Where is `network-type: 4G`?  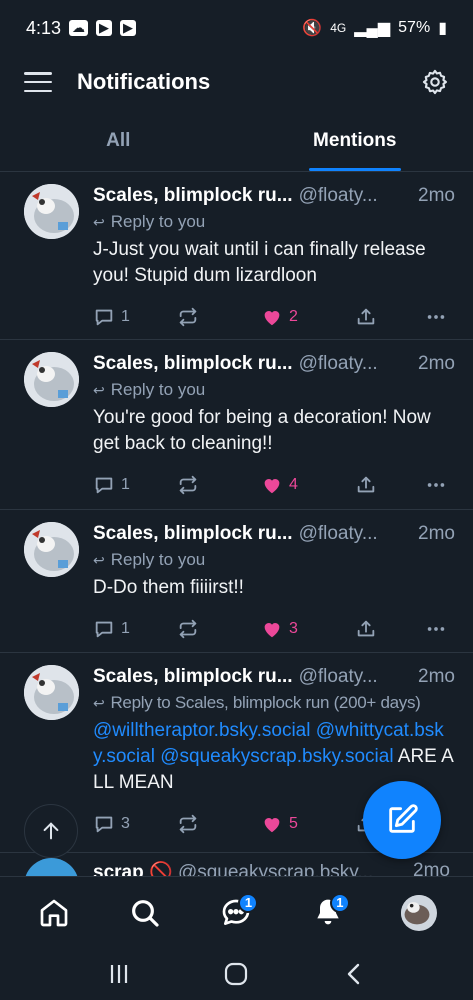
network-type: 4G is located at coordinates (338, 28).